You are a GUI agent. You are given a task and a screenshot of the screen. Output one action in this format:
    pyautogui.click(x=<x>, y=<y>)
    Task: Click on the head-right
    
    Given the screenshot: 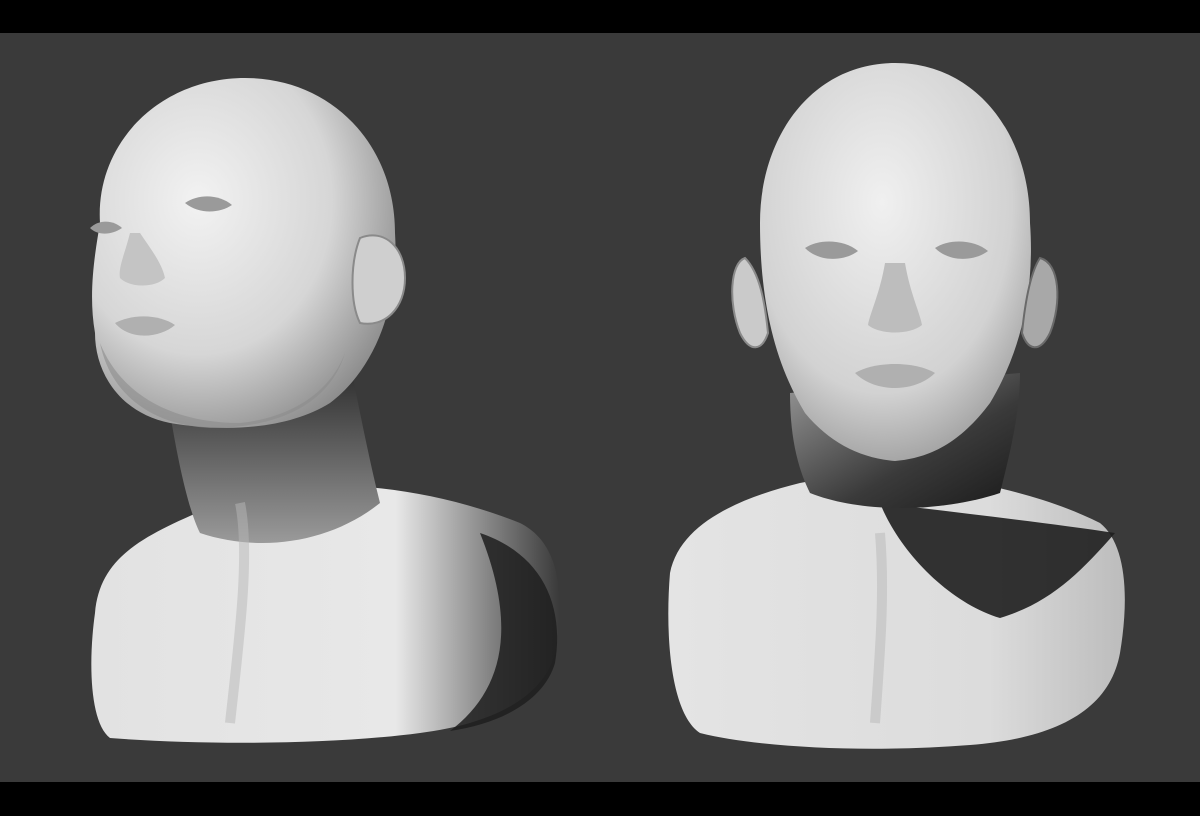 What is the action you would take?
    pyautogui.click(x=895, y=262)
    